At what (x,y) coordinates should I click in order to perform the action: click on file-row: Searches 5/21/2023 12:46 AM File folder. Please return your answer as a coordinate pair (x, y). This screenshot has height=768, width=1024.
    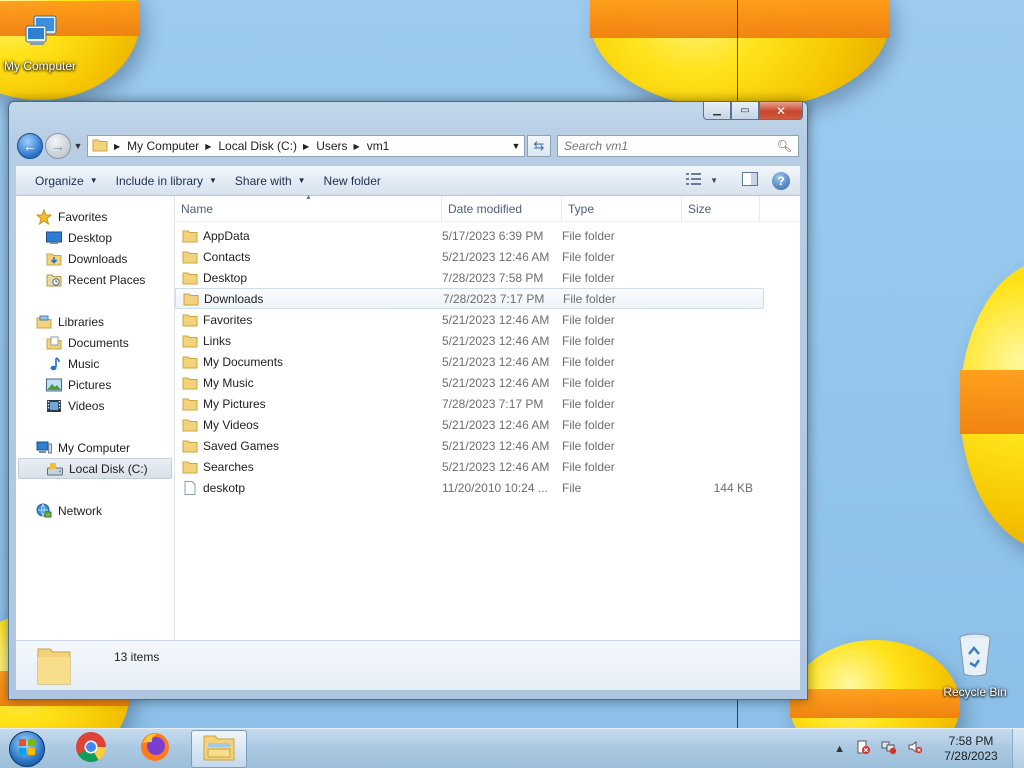
    Looking at the image, I should click on (487, 466).